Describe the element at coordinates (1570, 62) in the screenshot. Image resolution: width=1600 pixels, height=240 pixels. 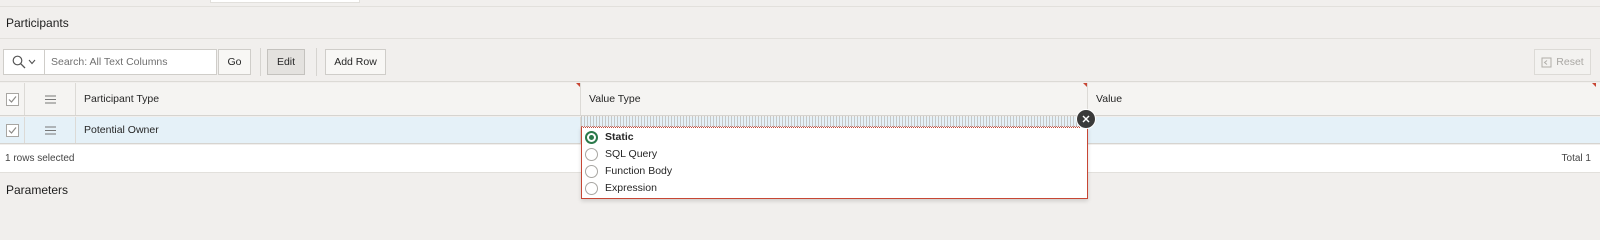
I see `reset-label: Reset` at that location.